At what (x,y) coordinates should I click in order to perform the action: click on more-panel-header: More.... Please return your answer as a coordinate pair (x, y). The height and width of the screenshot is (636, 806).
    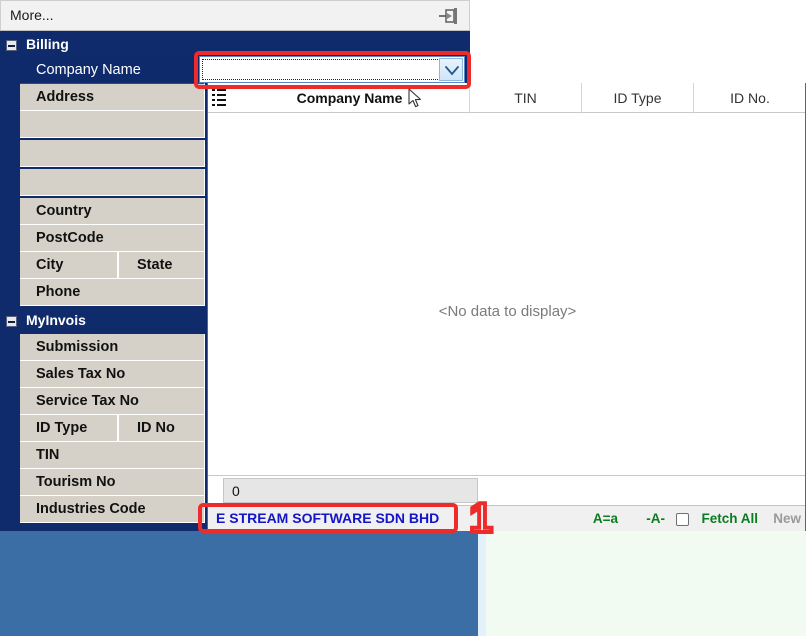
    Looking at the image, I should click on (235, 15).